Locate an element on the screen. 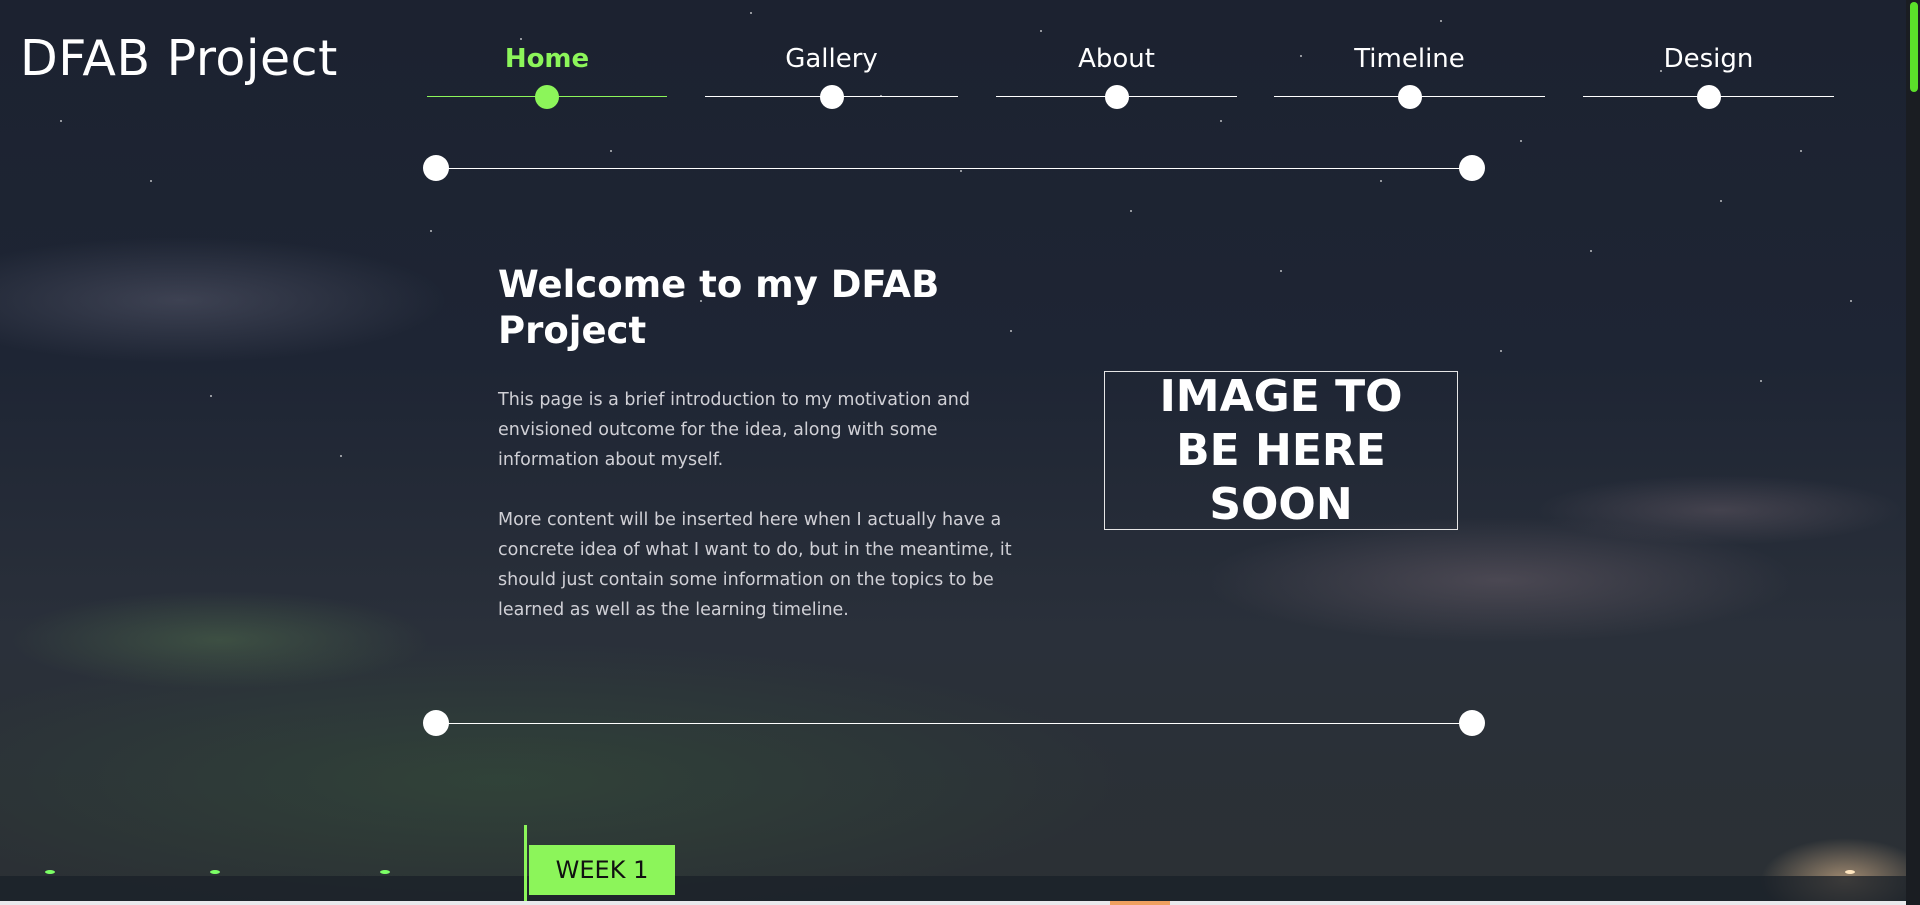  week-1-tag: WEEK 1 is located at coordinates (602, 870).